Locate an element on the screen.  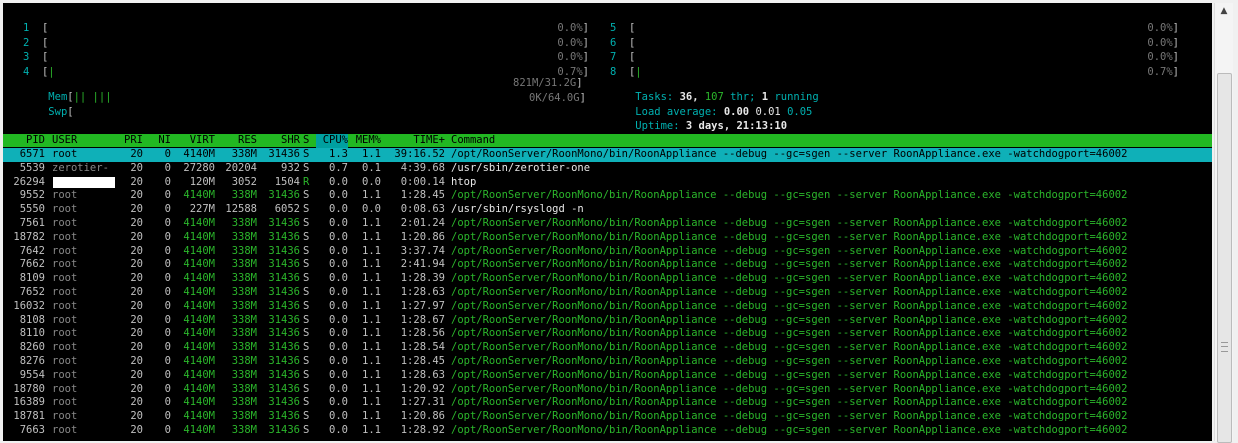
column-header-command: Command is located at coordinates (831, 141).